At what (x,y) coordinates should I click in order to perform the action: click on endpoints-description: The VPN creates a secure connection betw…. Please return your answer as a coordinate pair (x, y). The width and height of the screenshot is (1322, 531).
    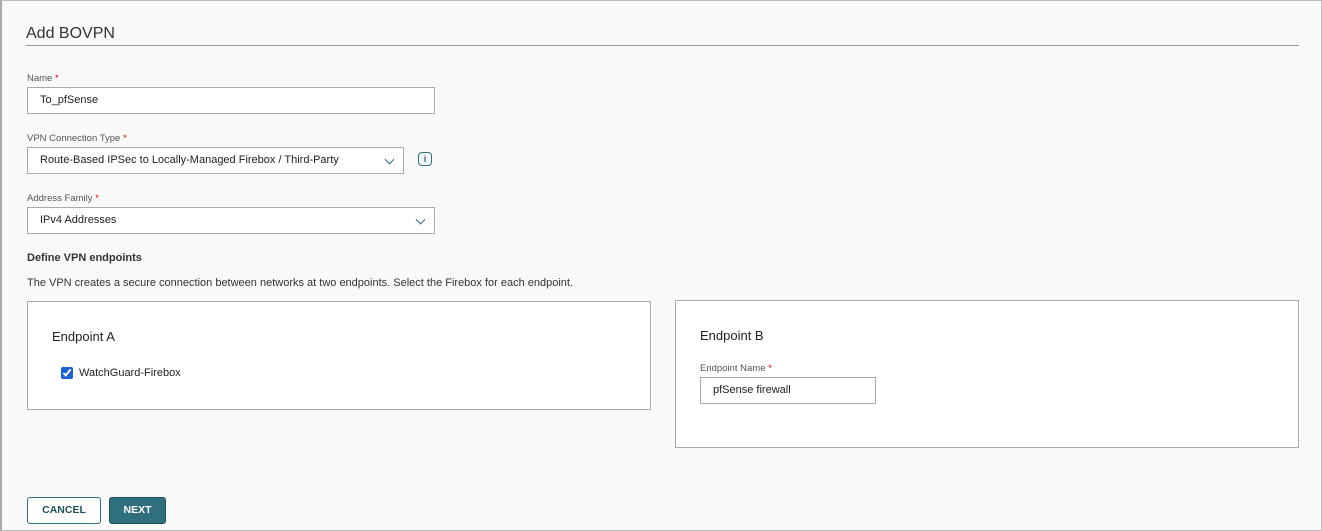
    Looking at the image, I should click on (300, 283).